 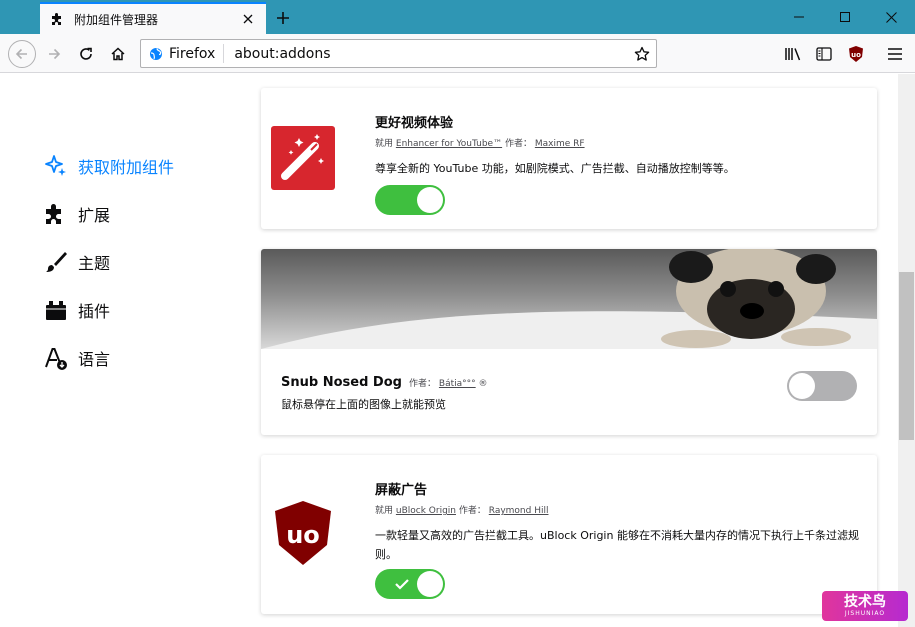 I want to click on forward-button, so click(x=54, y=54).